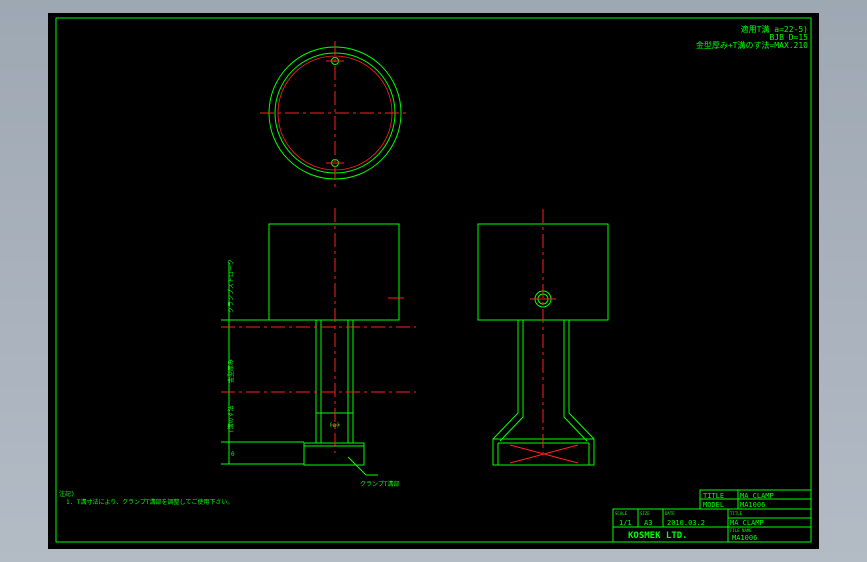 This screenshot has height=562, width=867. I want to click on company-logo: KOSMEK LTD., so click(658, 536).